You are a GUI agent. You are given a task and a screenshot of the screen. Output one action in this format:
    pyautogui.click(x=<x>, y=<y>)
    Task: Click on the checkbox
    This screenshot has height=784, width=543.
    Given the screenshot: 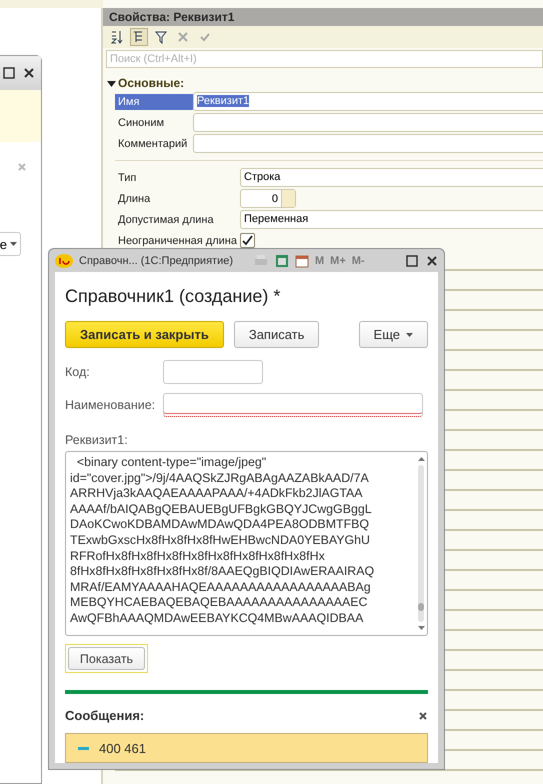 What is the action you would take?
    pyautogui.click(x=247, y=240)
    